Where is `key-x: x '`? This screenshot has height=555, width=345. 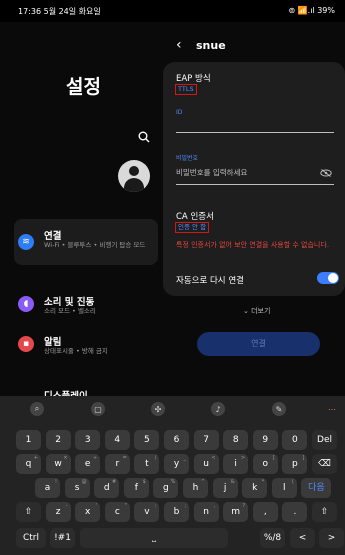
key-x: x ' is located at coordinates (88, 512).